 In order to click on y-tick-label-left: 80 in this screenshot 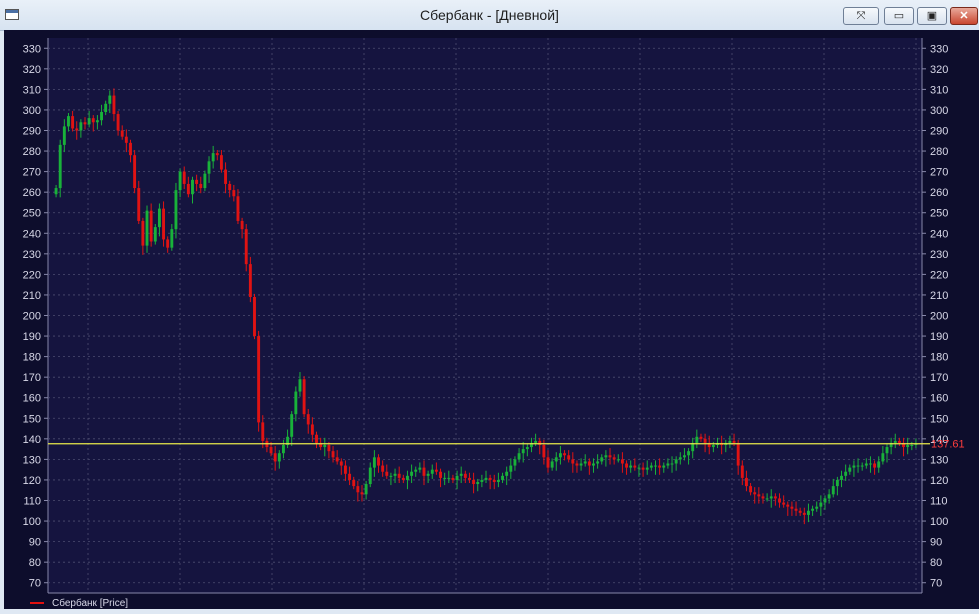, I will do `click(35, 563)`.